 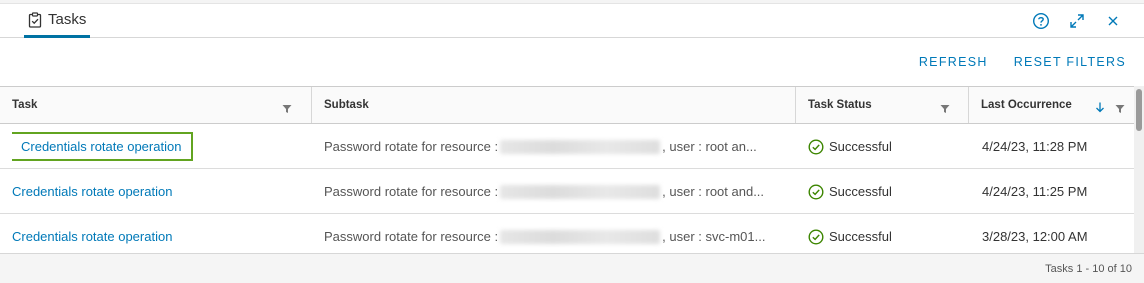 What do you see at coordinates (1041, 21) in the screenshot?
I see `help-icon` at bounding box center [1041, 21].